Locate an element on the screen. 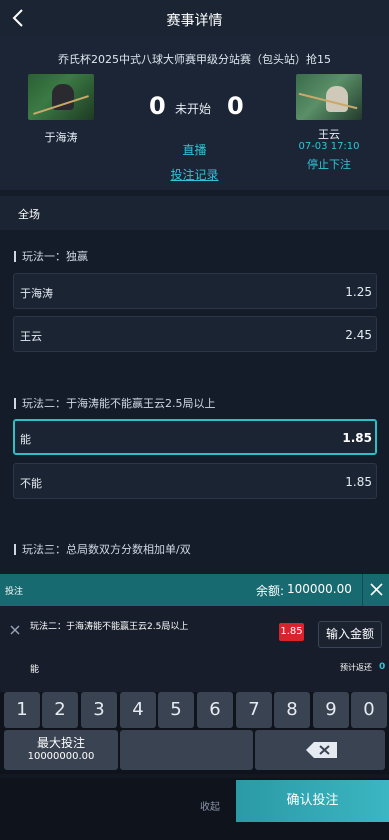  play-title: 玩法二：于海涛能不能赢王云2.5局以上 is located at coordinates (115, 403).